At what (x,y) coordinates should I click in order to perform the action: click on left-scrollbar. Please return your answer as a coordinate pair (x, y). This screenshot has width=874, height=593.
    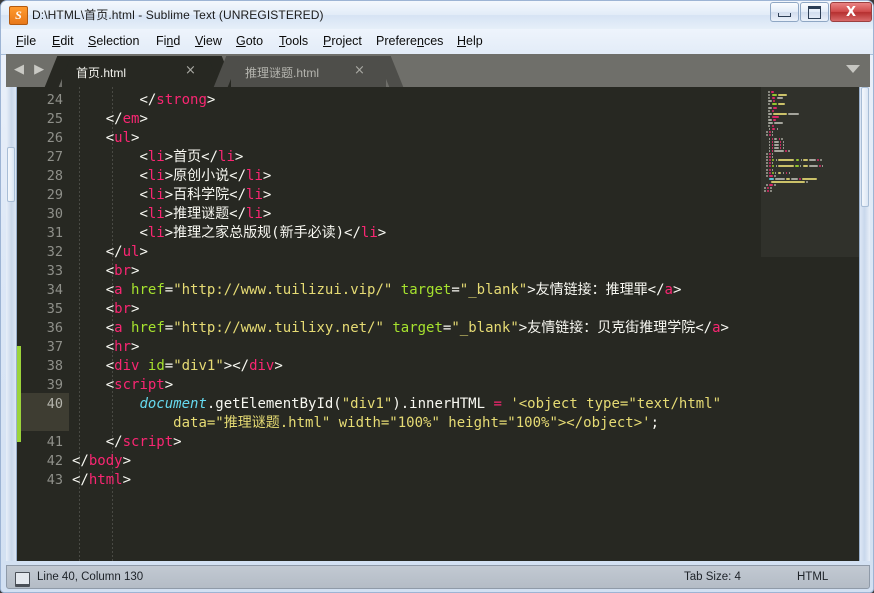
    Looking at the image, I should click on (11, 324).